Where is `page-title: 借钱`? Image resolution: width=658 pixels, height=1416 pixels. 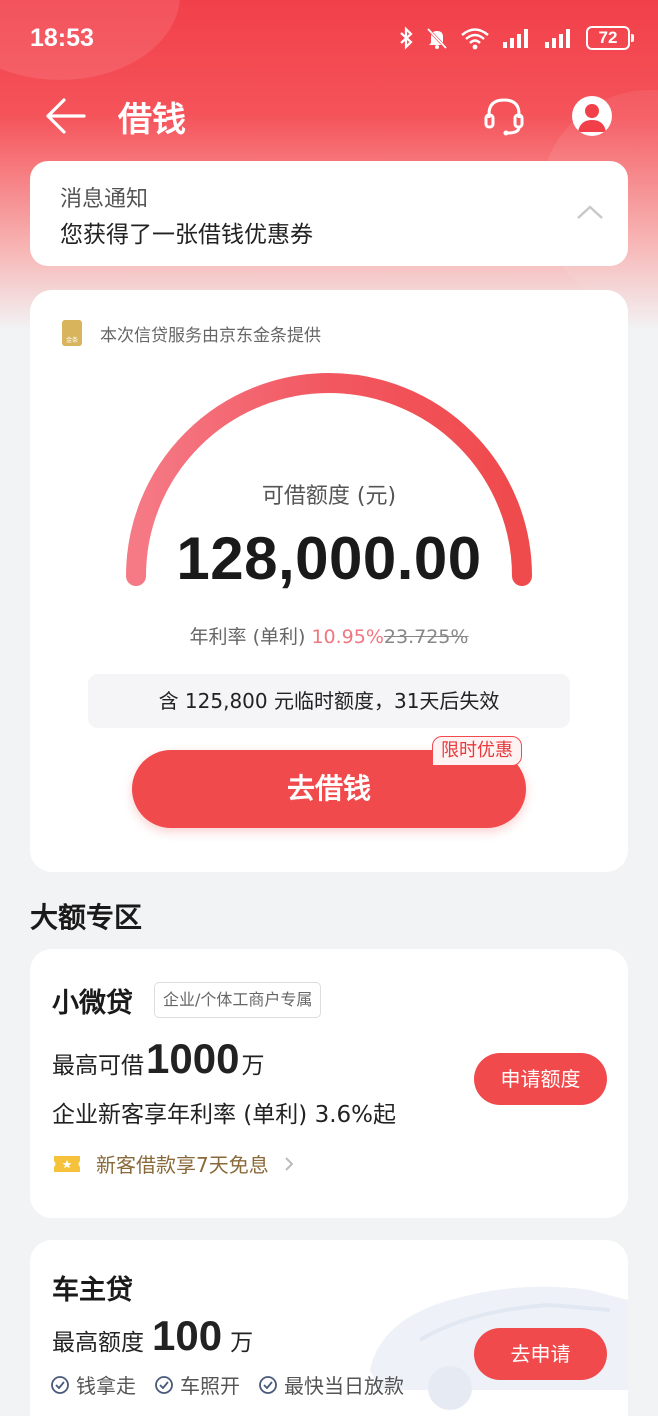
page-title: 借钱 is located at coordinates (152, 120).